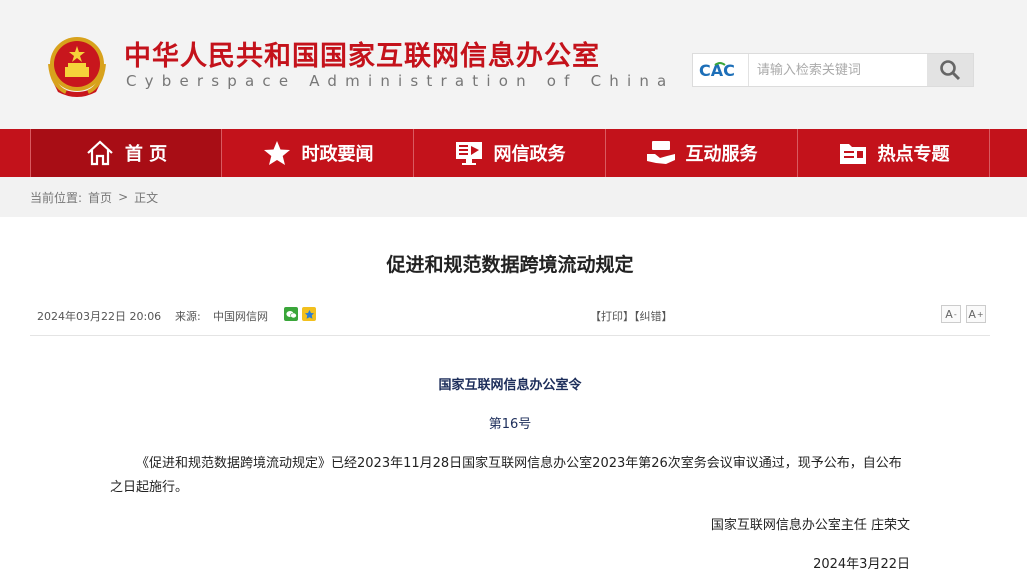 This screenshot has width=1027, height=572. I want to click on order-number: 第16号, so click(510, 424).